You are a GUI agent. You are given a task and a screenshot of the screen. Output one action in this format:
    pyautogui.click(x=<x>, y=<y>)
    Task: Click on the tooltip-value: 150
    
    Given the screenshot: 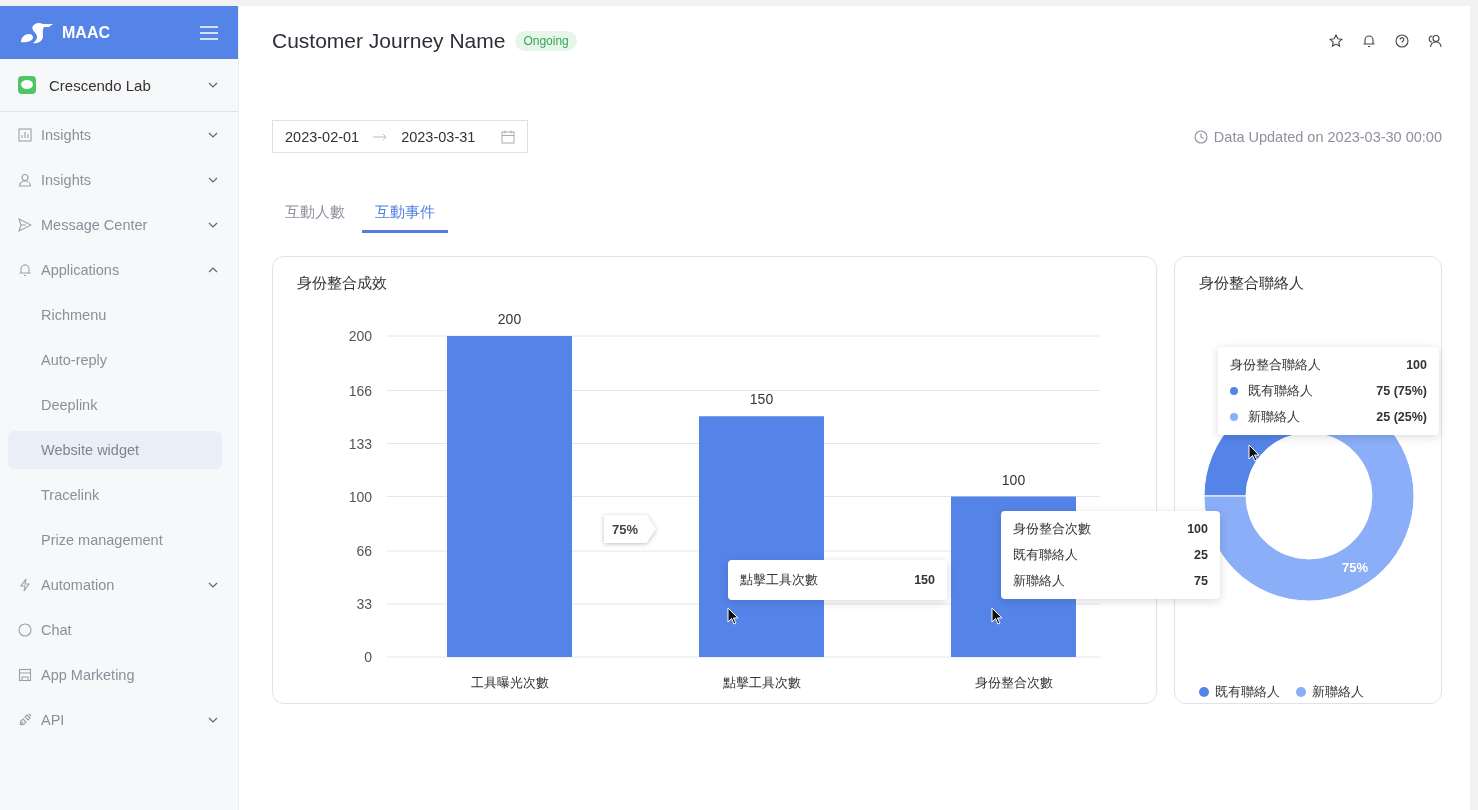 What is the action you would take?
    pyautogui.click(x=924, y=580)
    